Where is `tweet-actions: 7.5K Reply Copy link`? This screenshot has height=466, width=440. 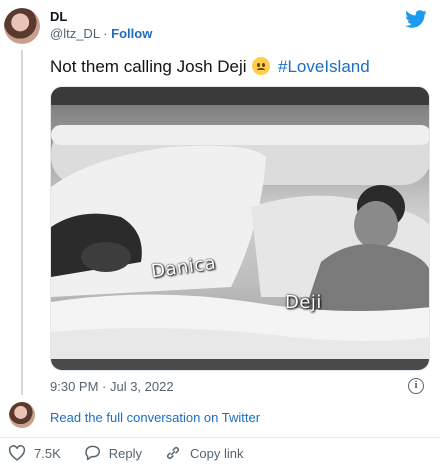
tweet-actions: 7.5K Reply Copy link is located at coordinates (136, 453).